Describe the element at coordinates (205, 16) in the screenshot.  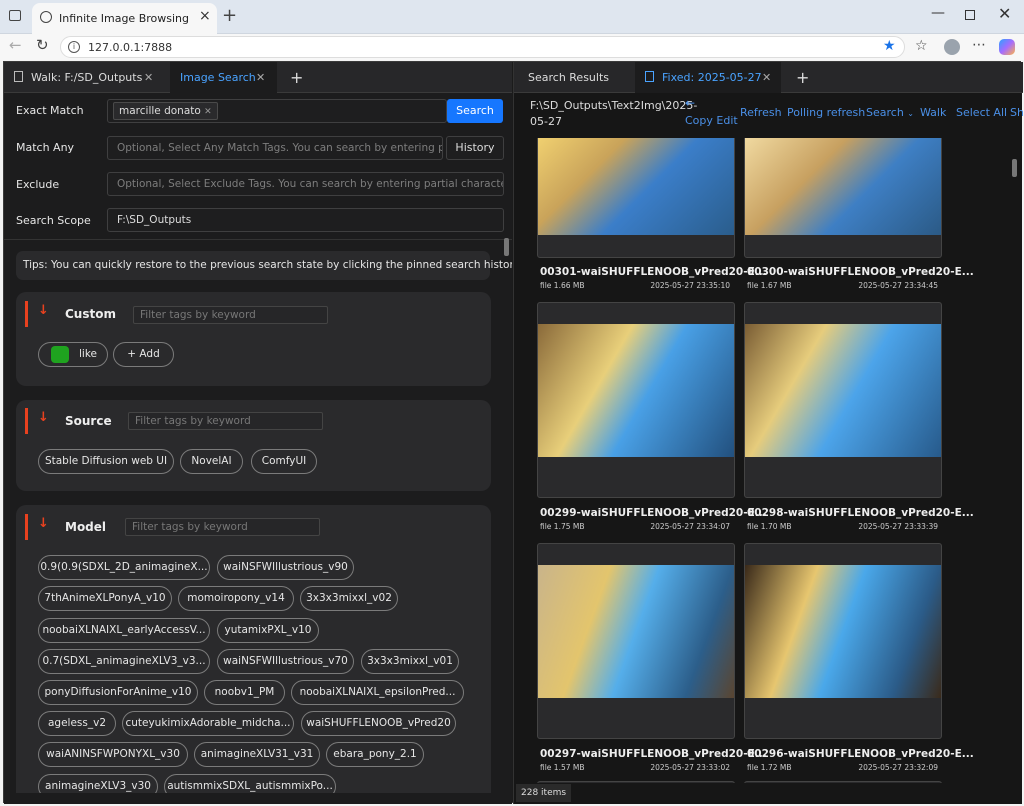
I see `close-tab-icon: ×` at that location.